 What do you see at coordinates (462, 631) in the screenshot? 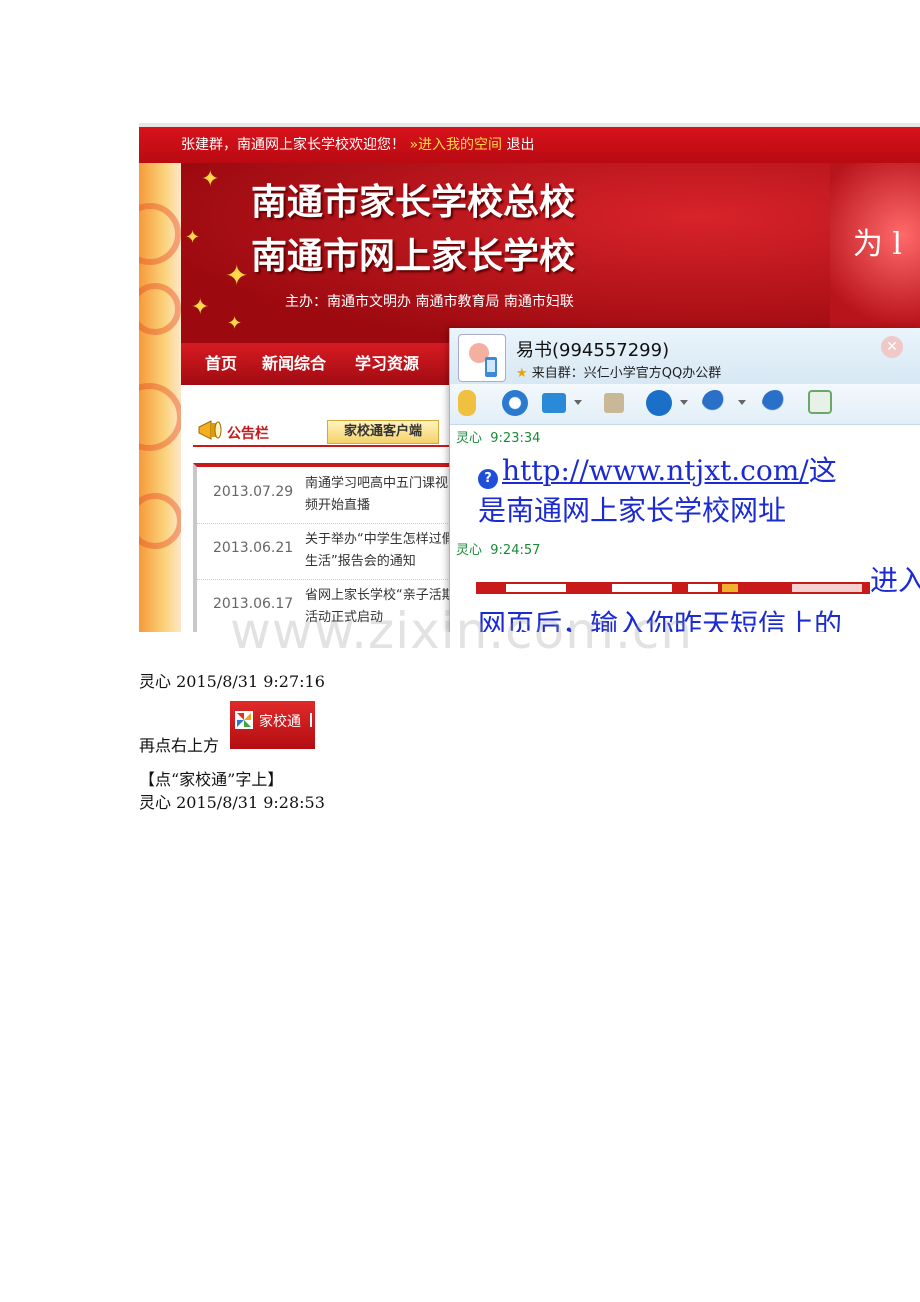
I see `watermark: www.zixin.com.cn` at bounding box center [462, 631].